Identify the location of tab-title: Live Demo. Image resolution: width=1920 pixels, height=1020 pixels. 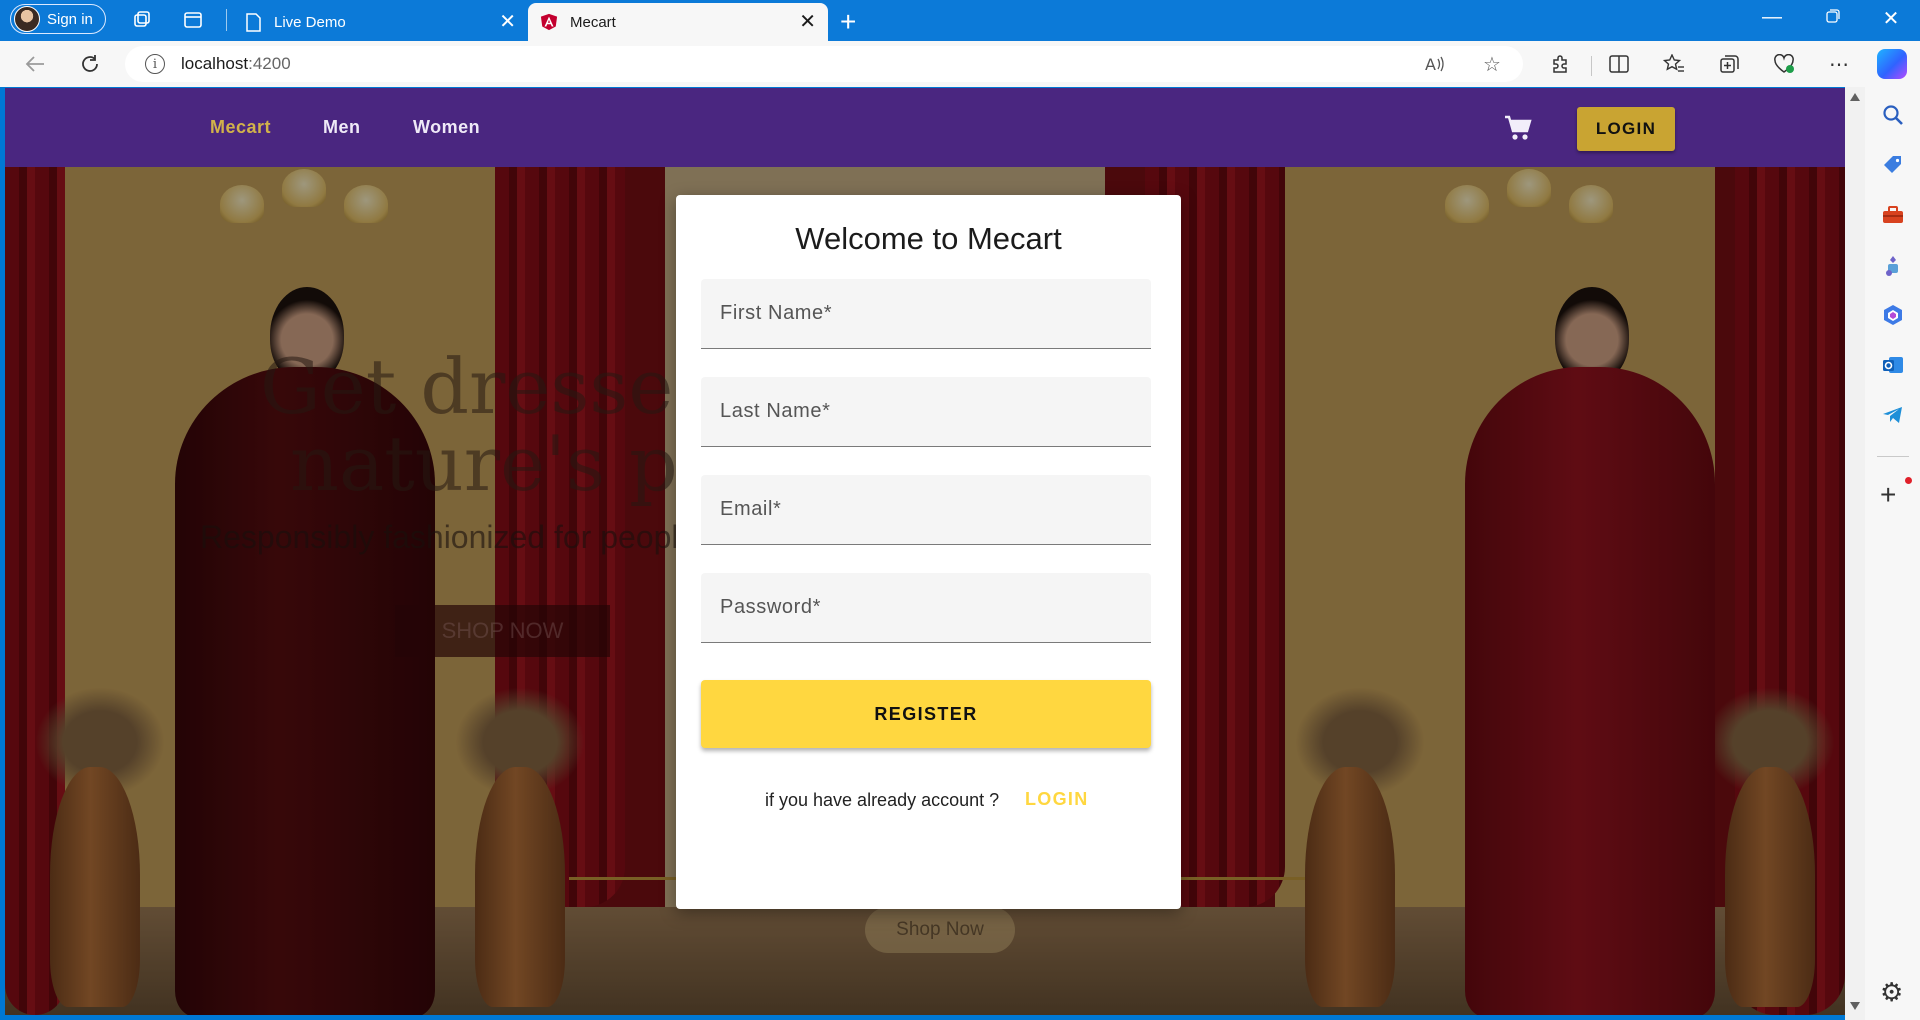
(310, 22).